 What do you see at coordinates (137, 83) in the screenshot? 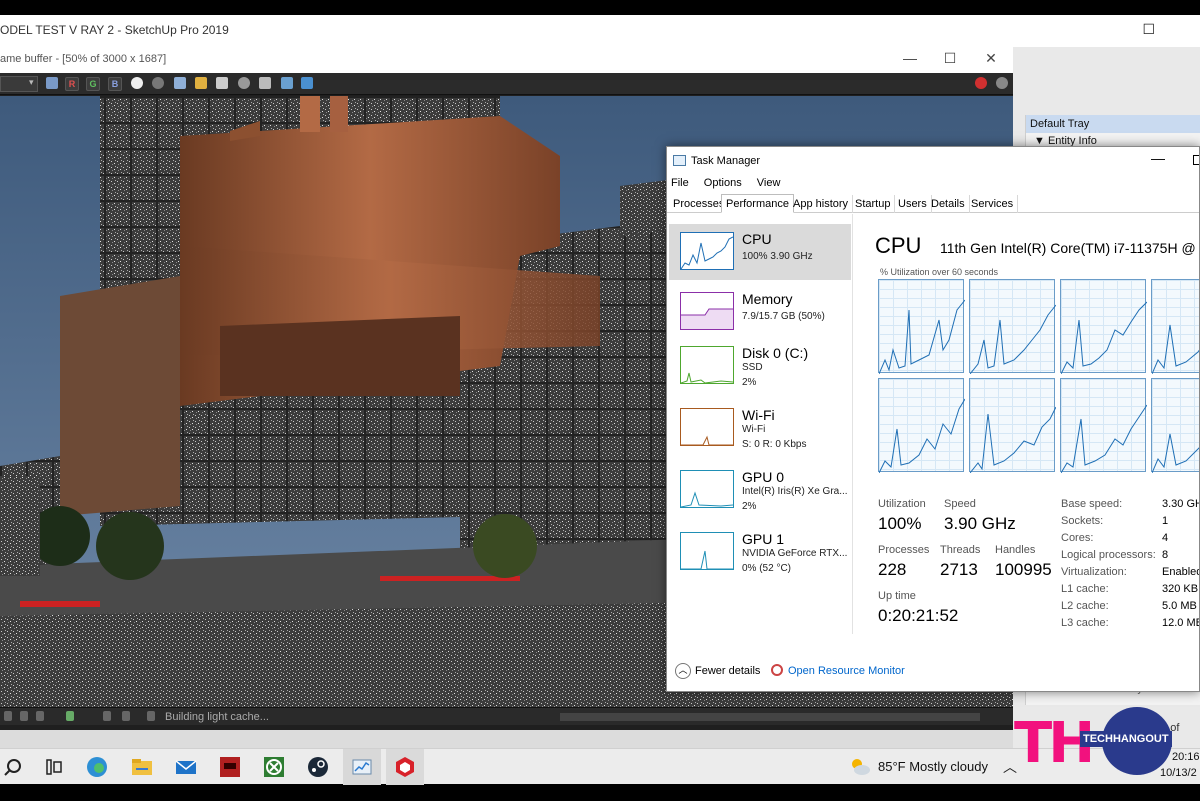
I see `alpha-icon` at bounding box center [137, 83].